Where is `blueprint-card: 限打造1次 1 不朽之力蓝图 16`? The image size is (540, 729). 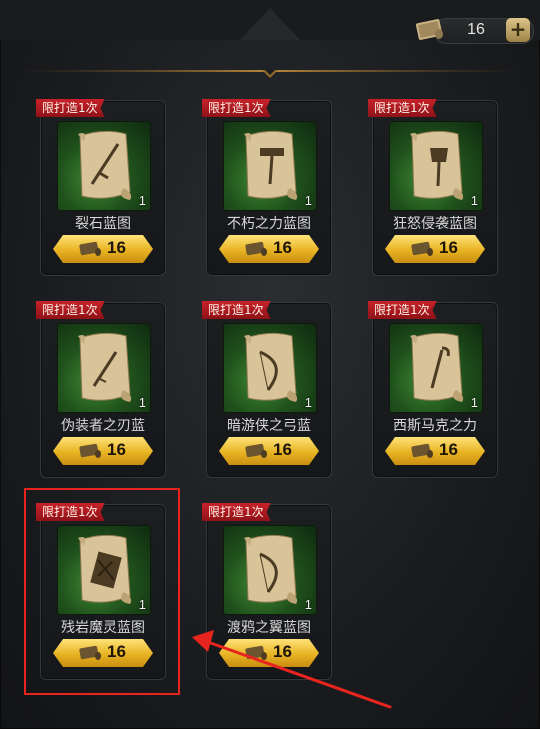 blueprint-card: 限打造1次 1 不朽之力蓝图 16 is located at coordinates (267, 187).